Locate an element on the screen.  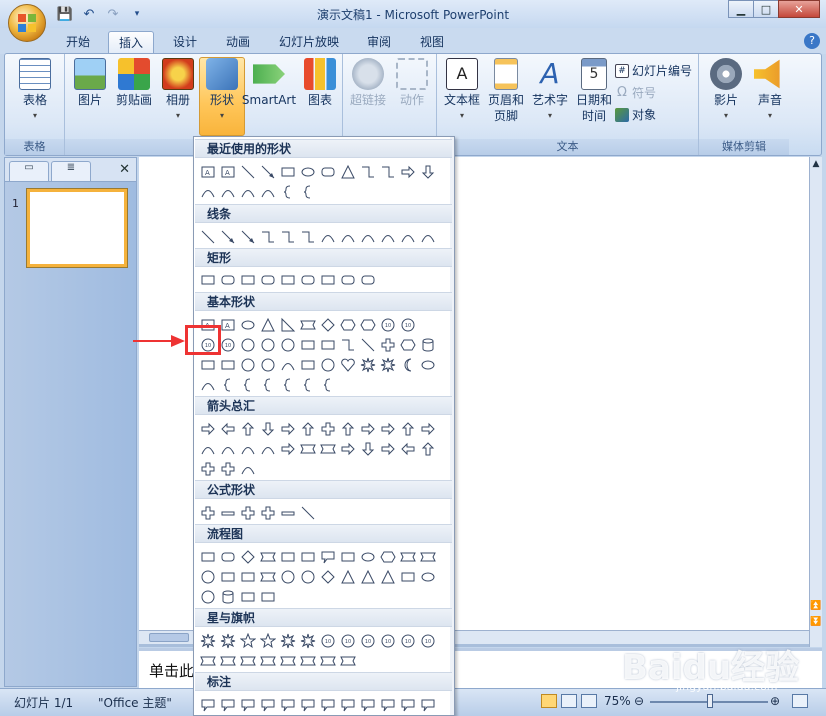
scroll-up-icon: ▲ is located at coordinates (816, 165).